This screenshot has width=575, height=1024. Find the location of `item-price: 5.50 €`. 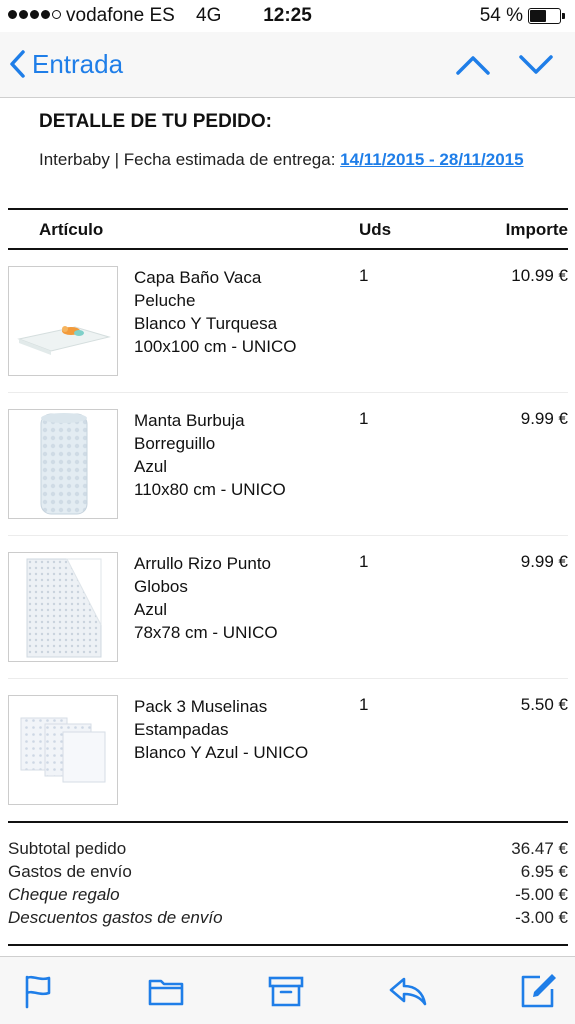

item-price: 5.50 € is located at coordinates (544, 704).